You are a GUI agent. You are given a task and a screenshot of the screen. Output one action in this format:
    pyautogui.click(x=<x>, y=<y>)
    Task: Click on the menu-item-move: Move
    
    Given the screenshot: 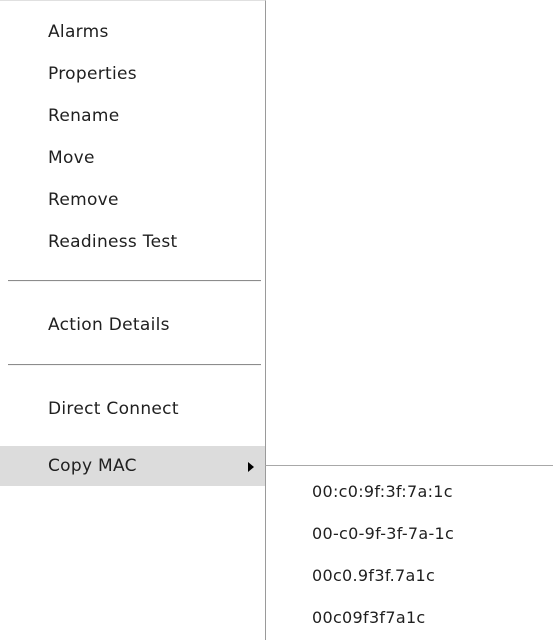 What is the action you would take?
    pyautogui.click(x=132, y=158)
    